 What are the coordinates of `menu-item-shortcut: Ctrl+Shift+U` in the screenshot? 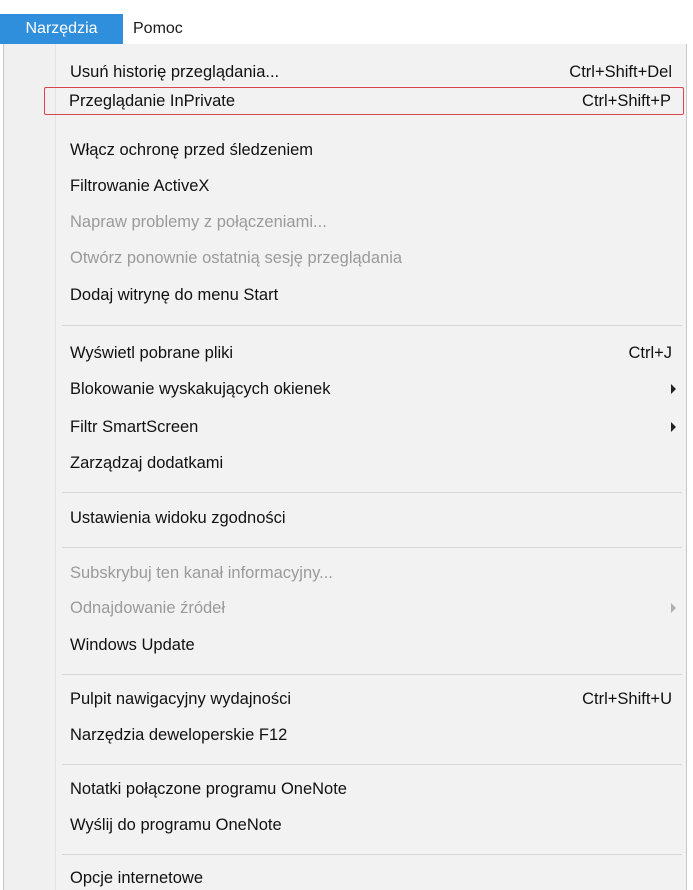 It's located at (627, 698).